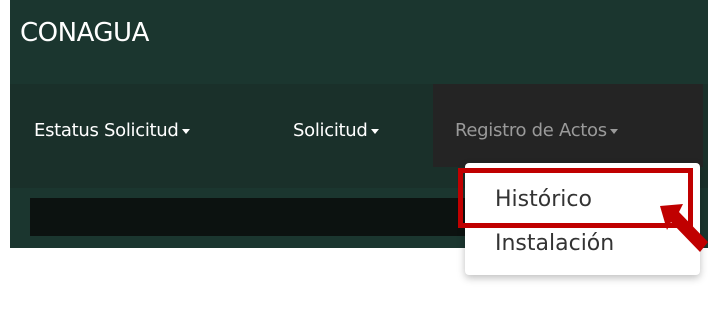 This screenshot has height=313, width=708. What do you see at coordinates (684, 228) in the screenshot?
I see `arrow-pointer-icon` at bounding box center [684, 228].